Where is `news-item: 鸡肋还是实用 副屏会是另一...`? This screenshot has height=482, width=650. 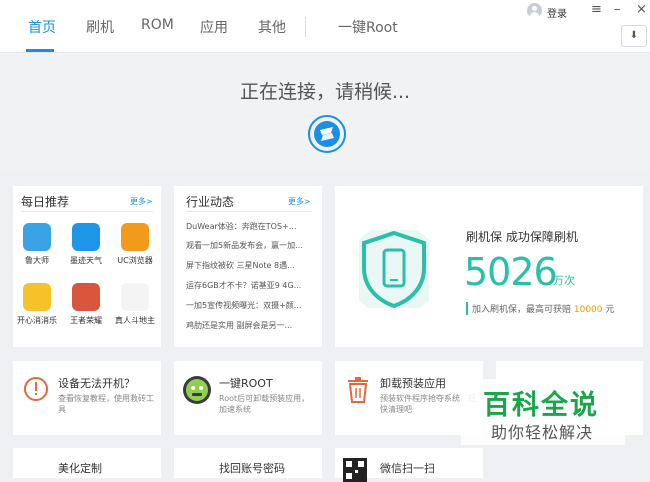
news-item: 鸡肋还是实用 副屏会是另一... is located at coordinates (248, 325).